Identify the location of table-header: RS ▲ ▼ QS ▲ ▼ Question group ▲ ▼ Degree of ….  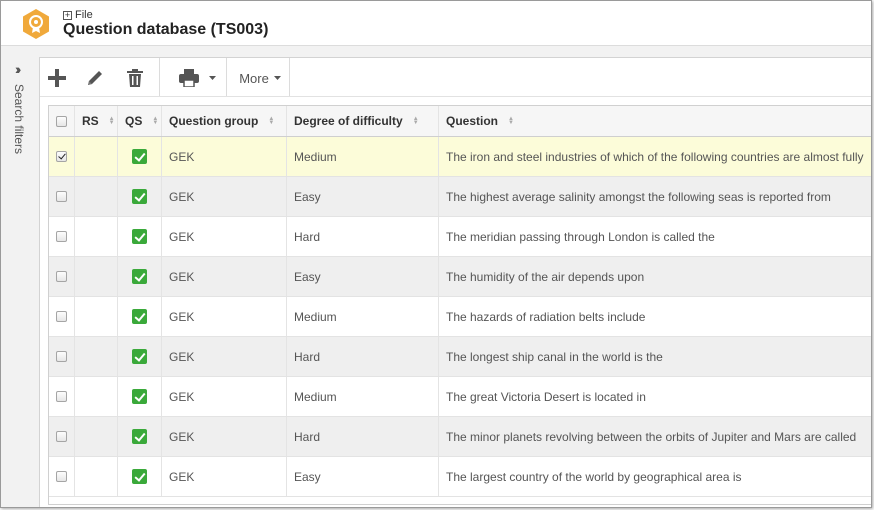
(460, 121).